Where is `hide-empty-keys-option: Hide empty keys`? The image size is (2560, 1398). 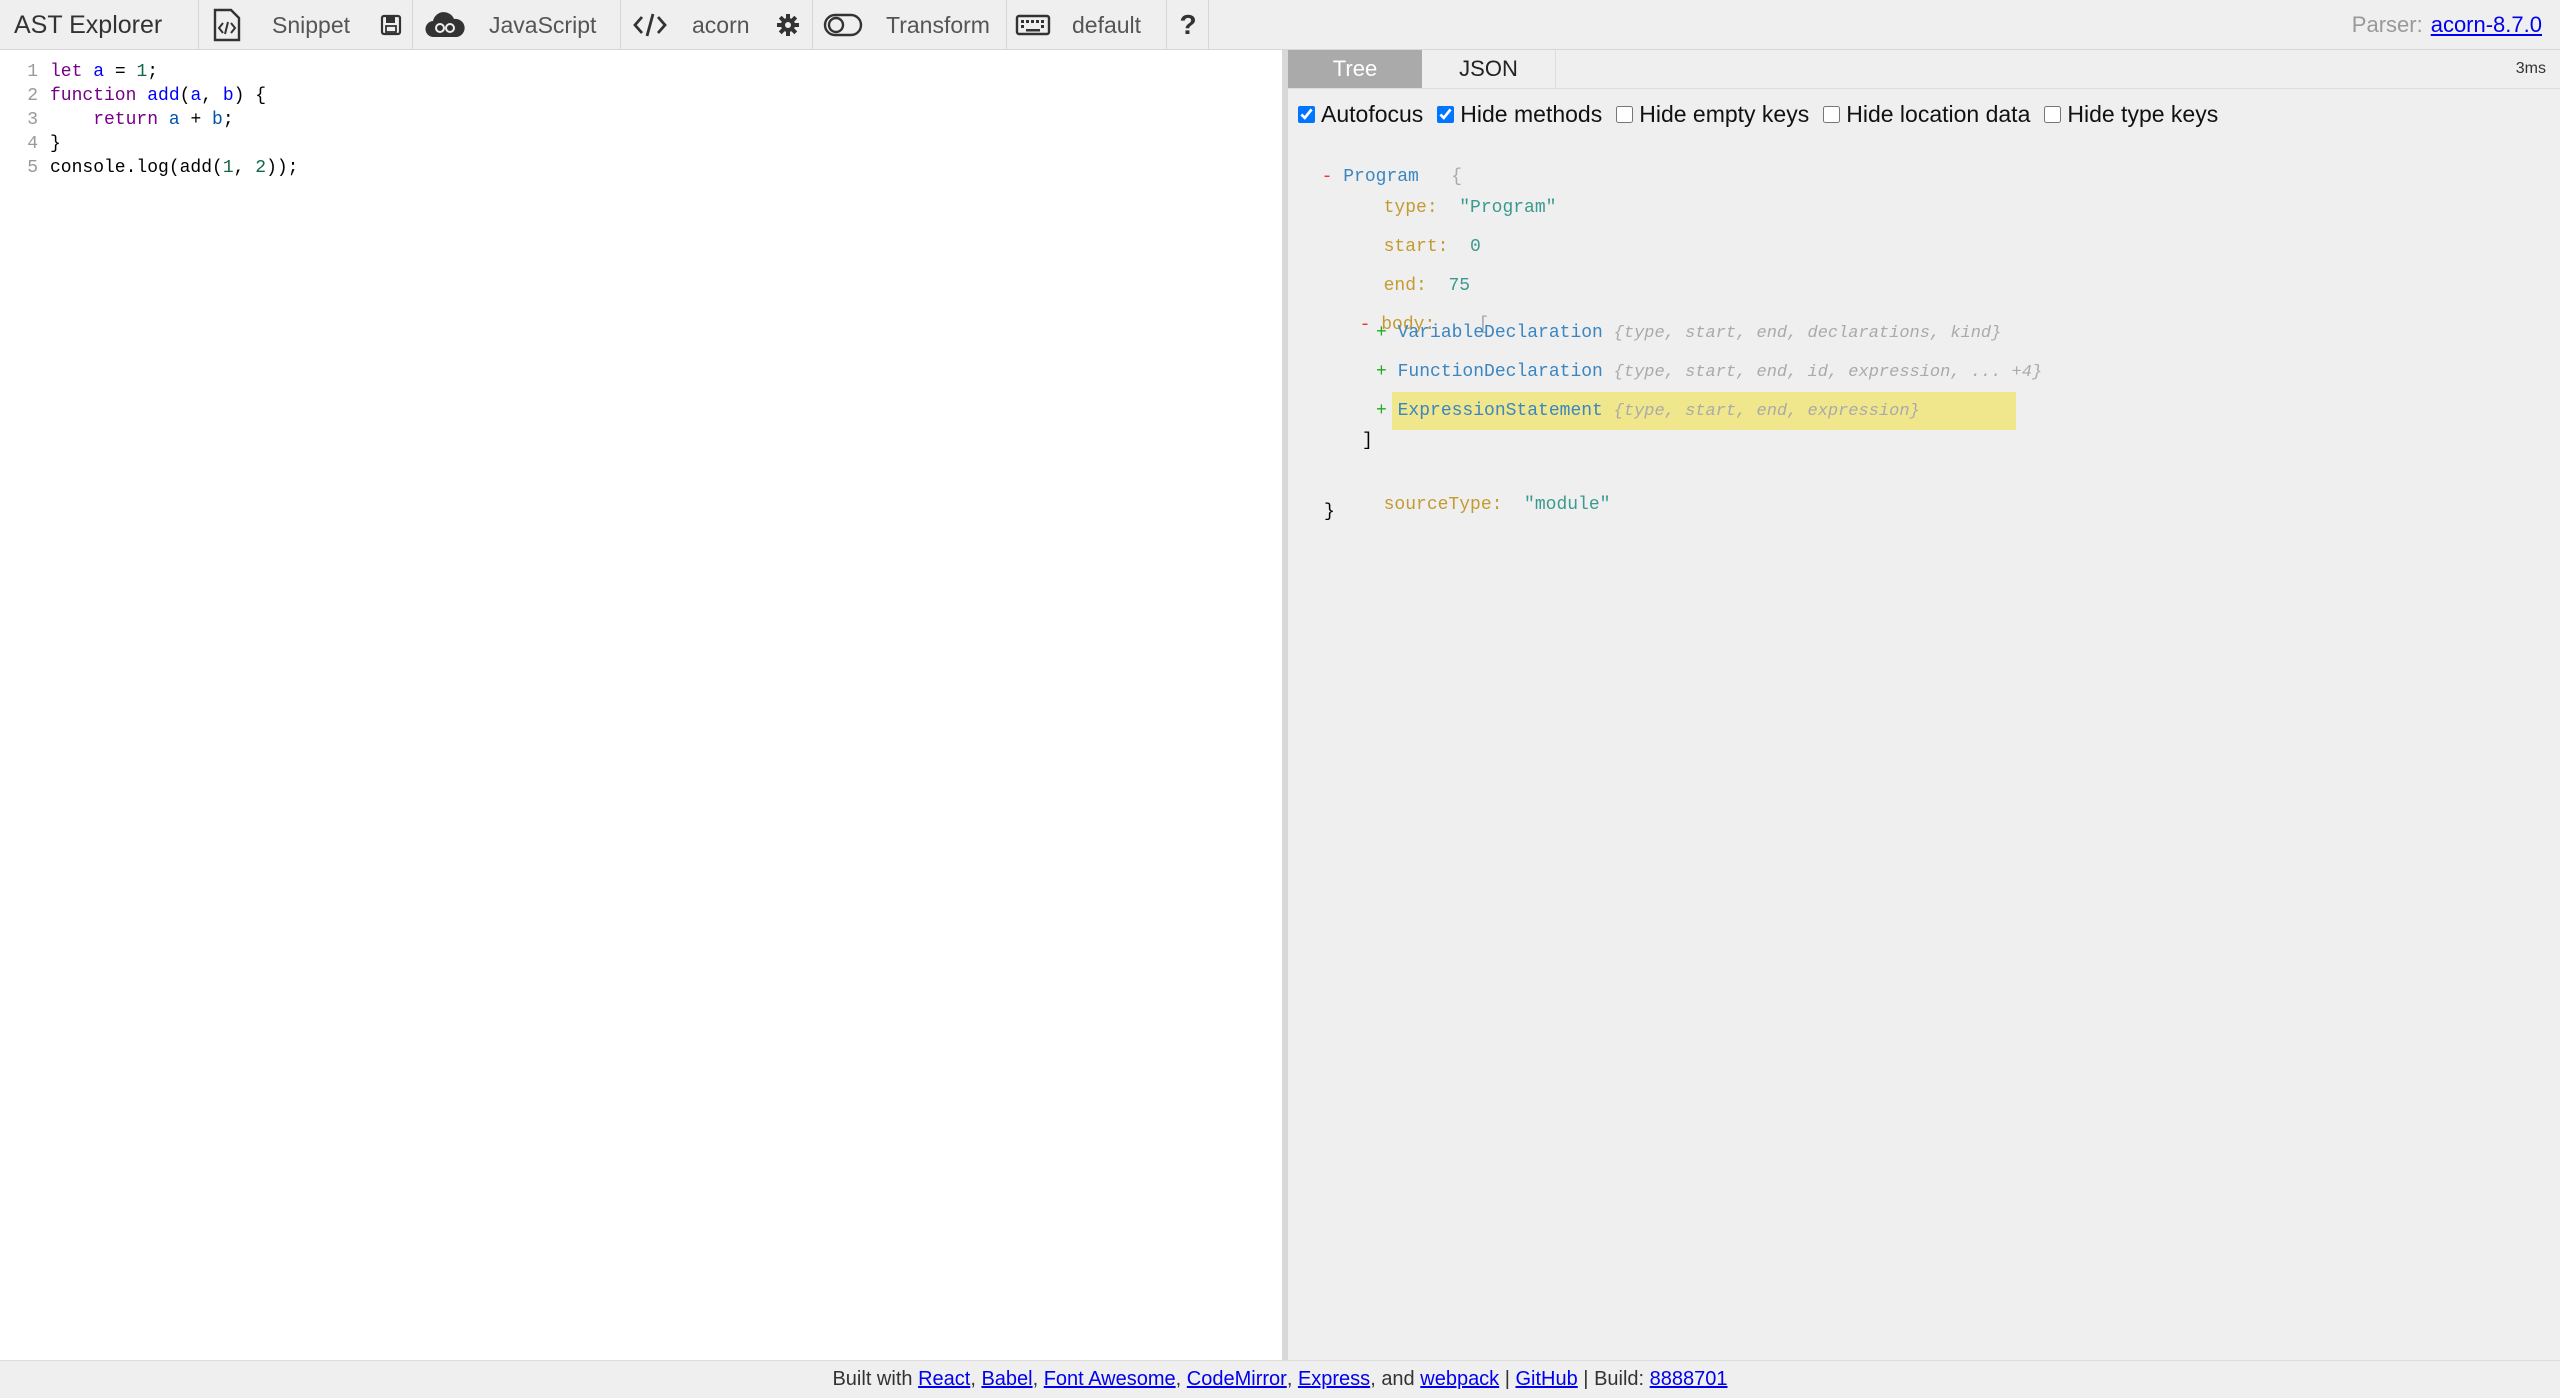 hide-empty-keys-option: Hide empty keys is located at coordinates (1712, 114).